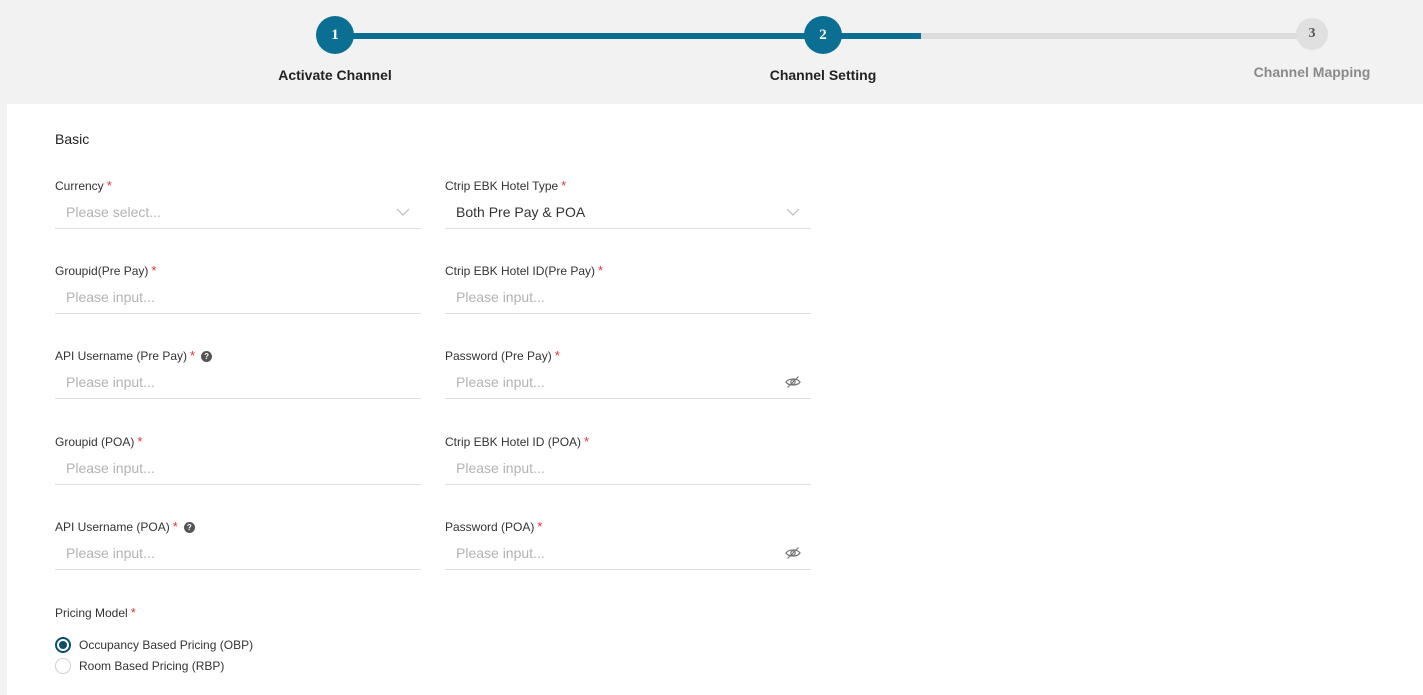  Describe the element at coordinates (520, 271) in the screenshot. I see `hotel-id-prepay-label: Ctrip EBK Hotel ID(Pre Pay)` at that location.